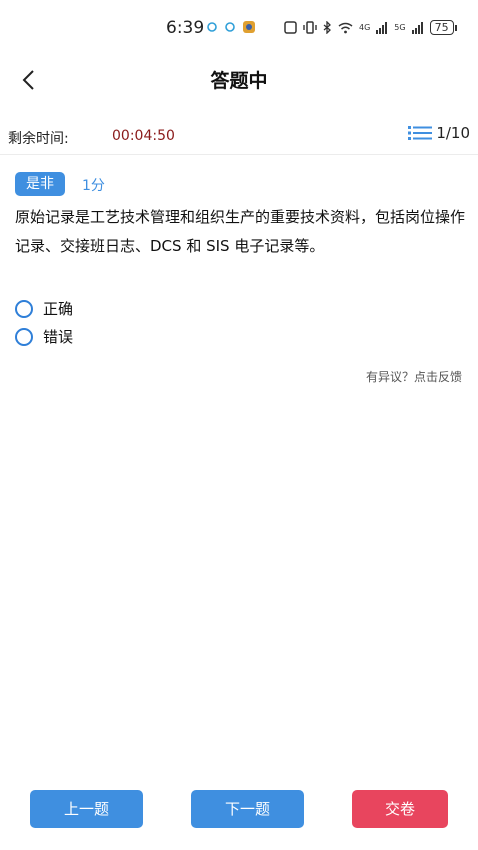 The image size is (478, 850). I want to click on question-type-badge: 是非, so click(40, 184).